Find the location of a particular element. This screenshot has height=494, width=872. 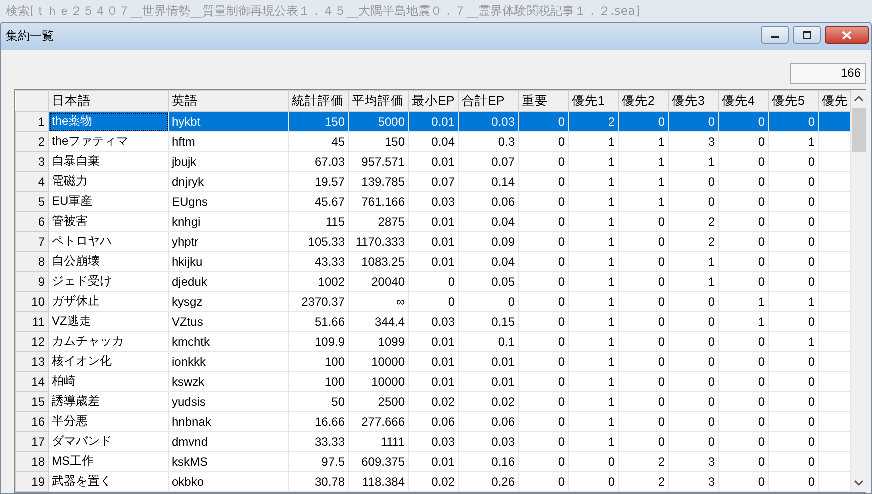

maximize-icon is located at coordinates (807, 35).